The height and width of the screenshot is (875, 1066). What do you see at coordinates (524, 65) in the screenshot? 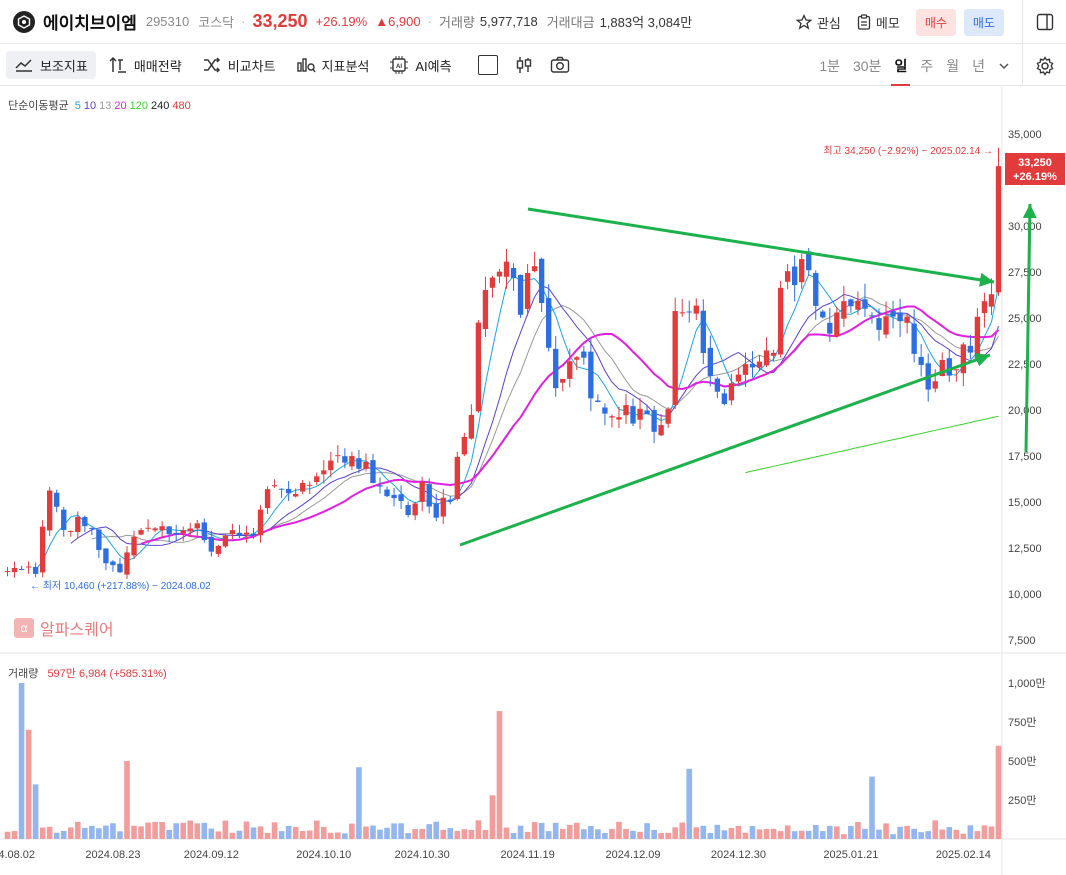
I see `candle-type-button` at bounding box center [524, 65].